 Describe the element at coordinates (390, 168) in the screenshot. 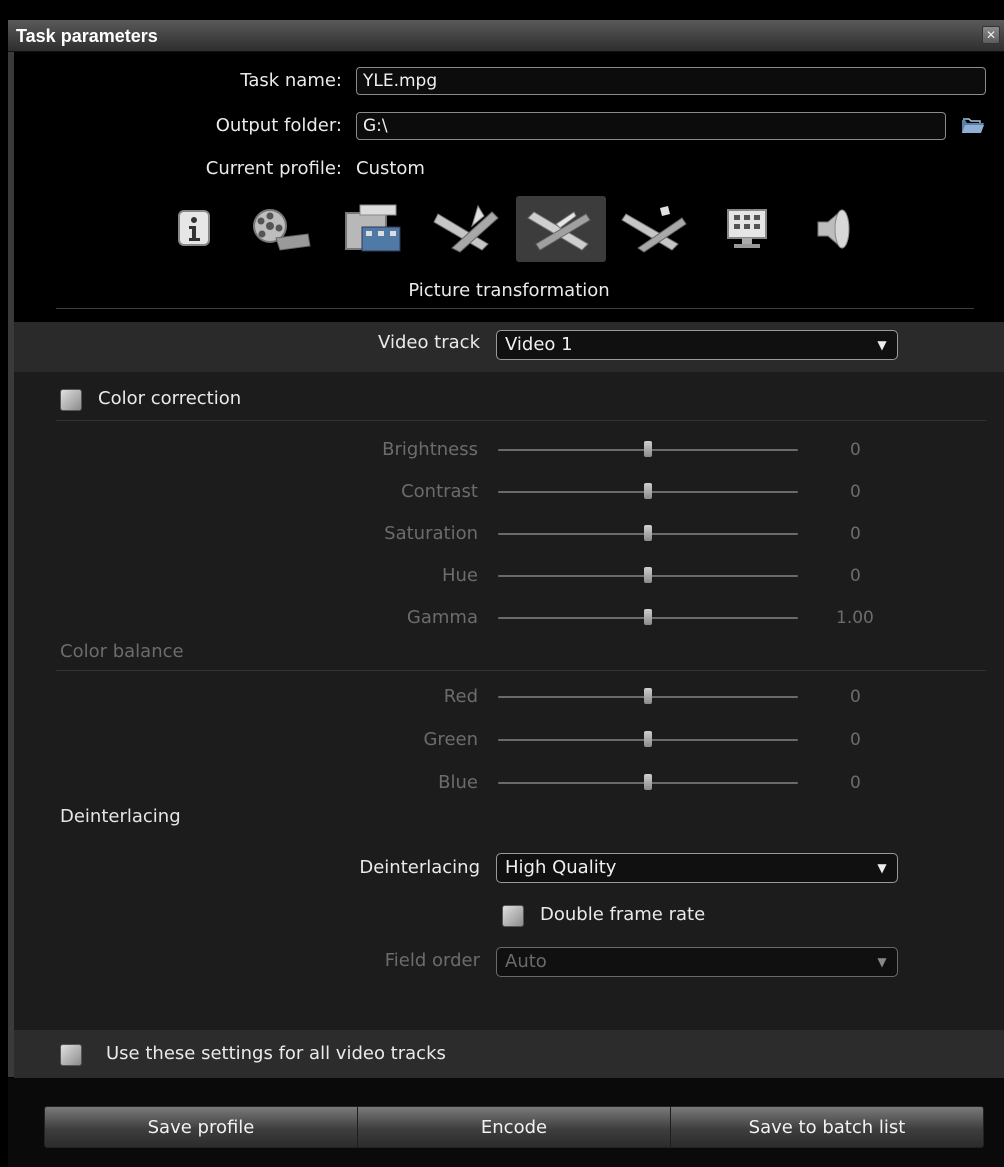

I see `current-profile-value: Custom` at that location.